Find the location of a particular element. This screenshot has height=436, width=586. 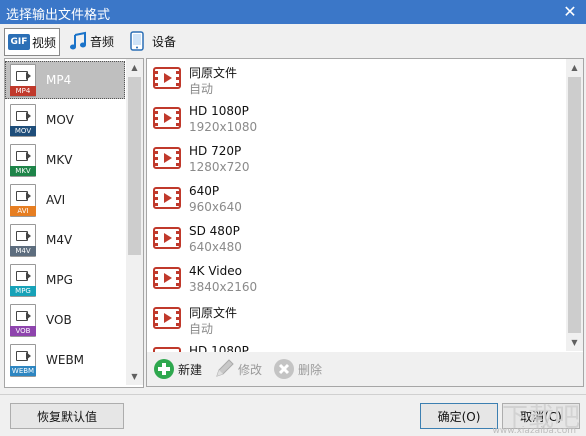

phone-icon is located at coordinates (137, 41).